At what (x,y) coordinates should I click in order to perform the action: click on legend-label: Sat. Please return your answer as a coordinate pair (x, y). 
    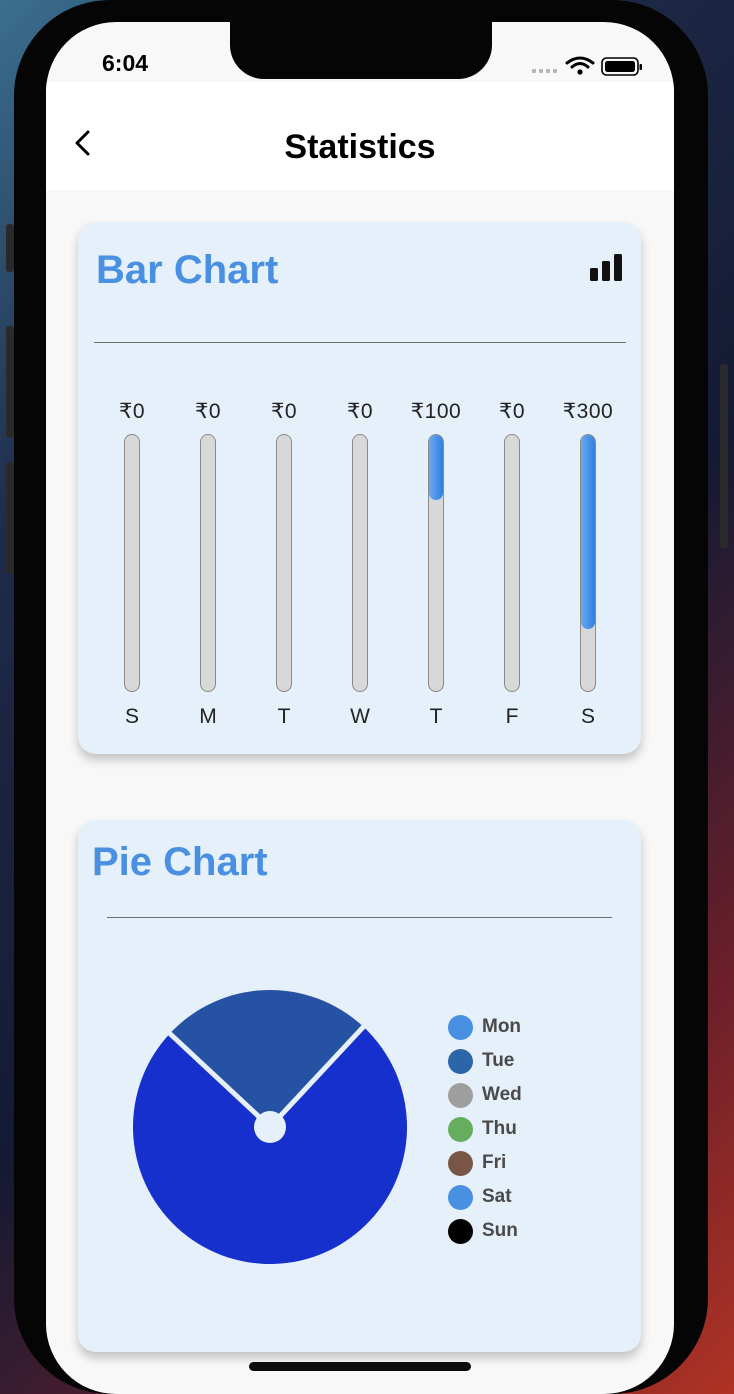
    Looking at the image, I should click on (497, 1196).